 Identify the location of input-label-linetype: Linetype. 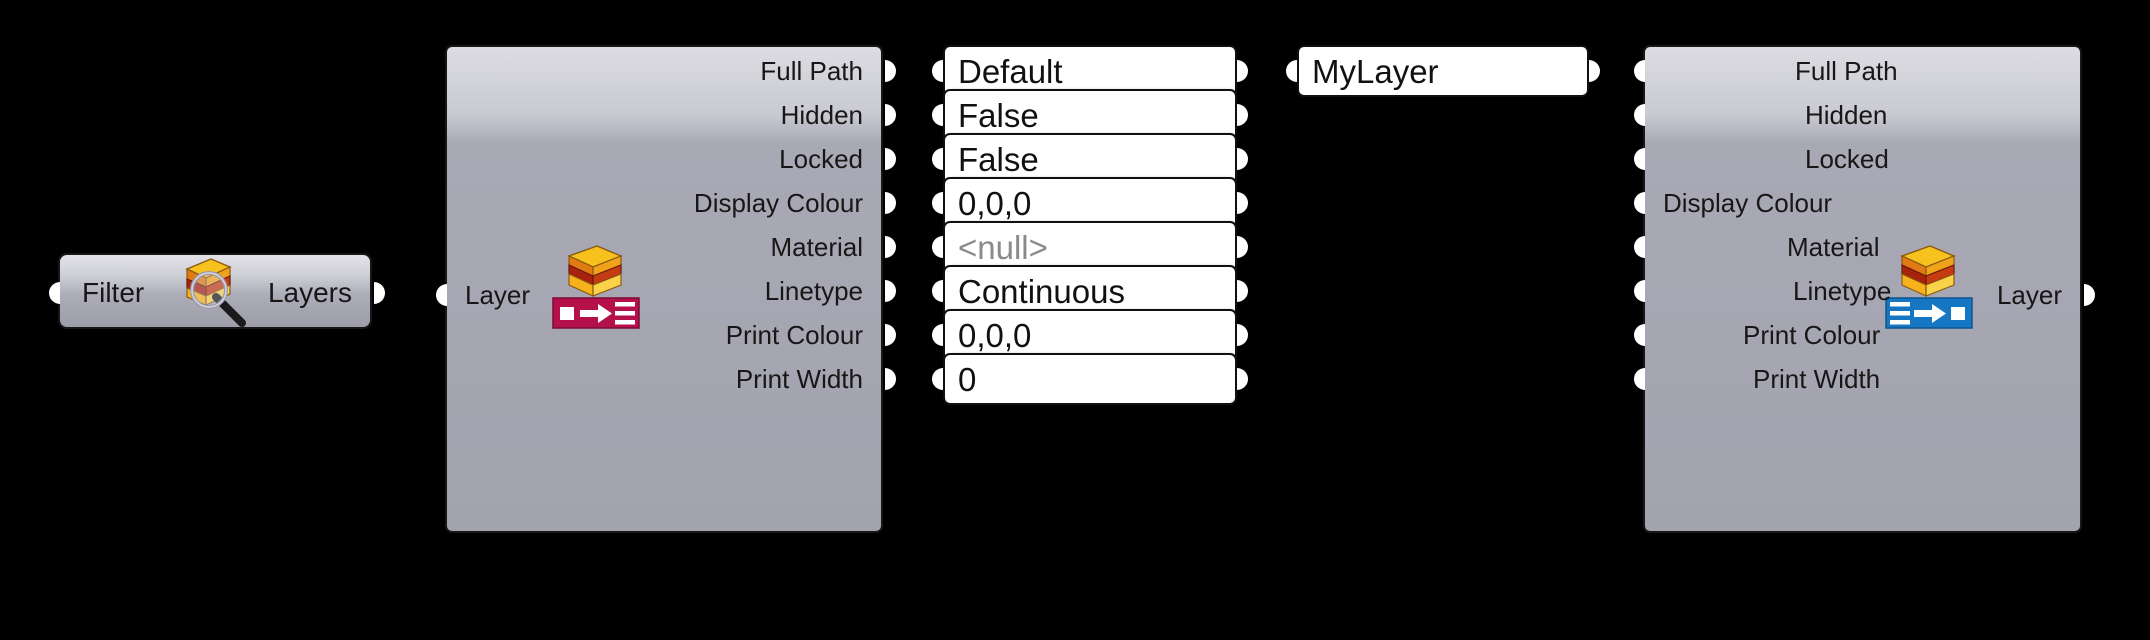
(1842, 291).